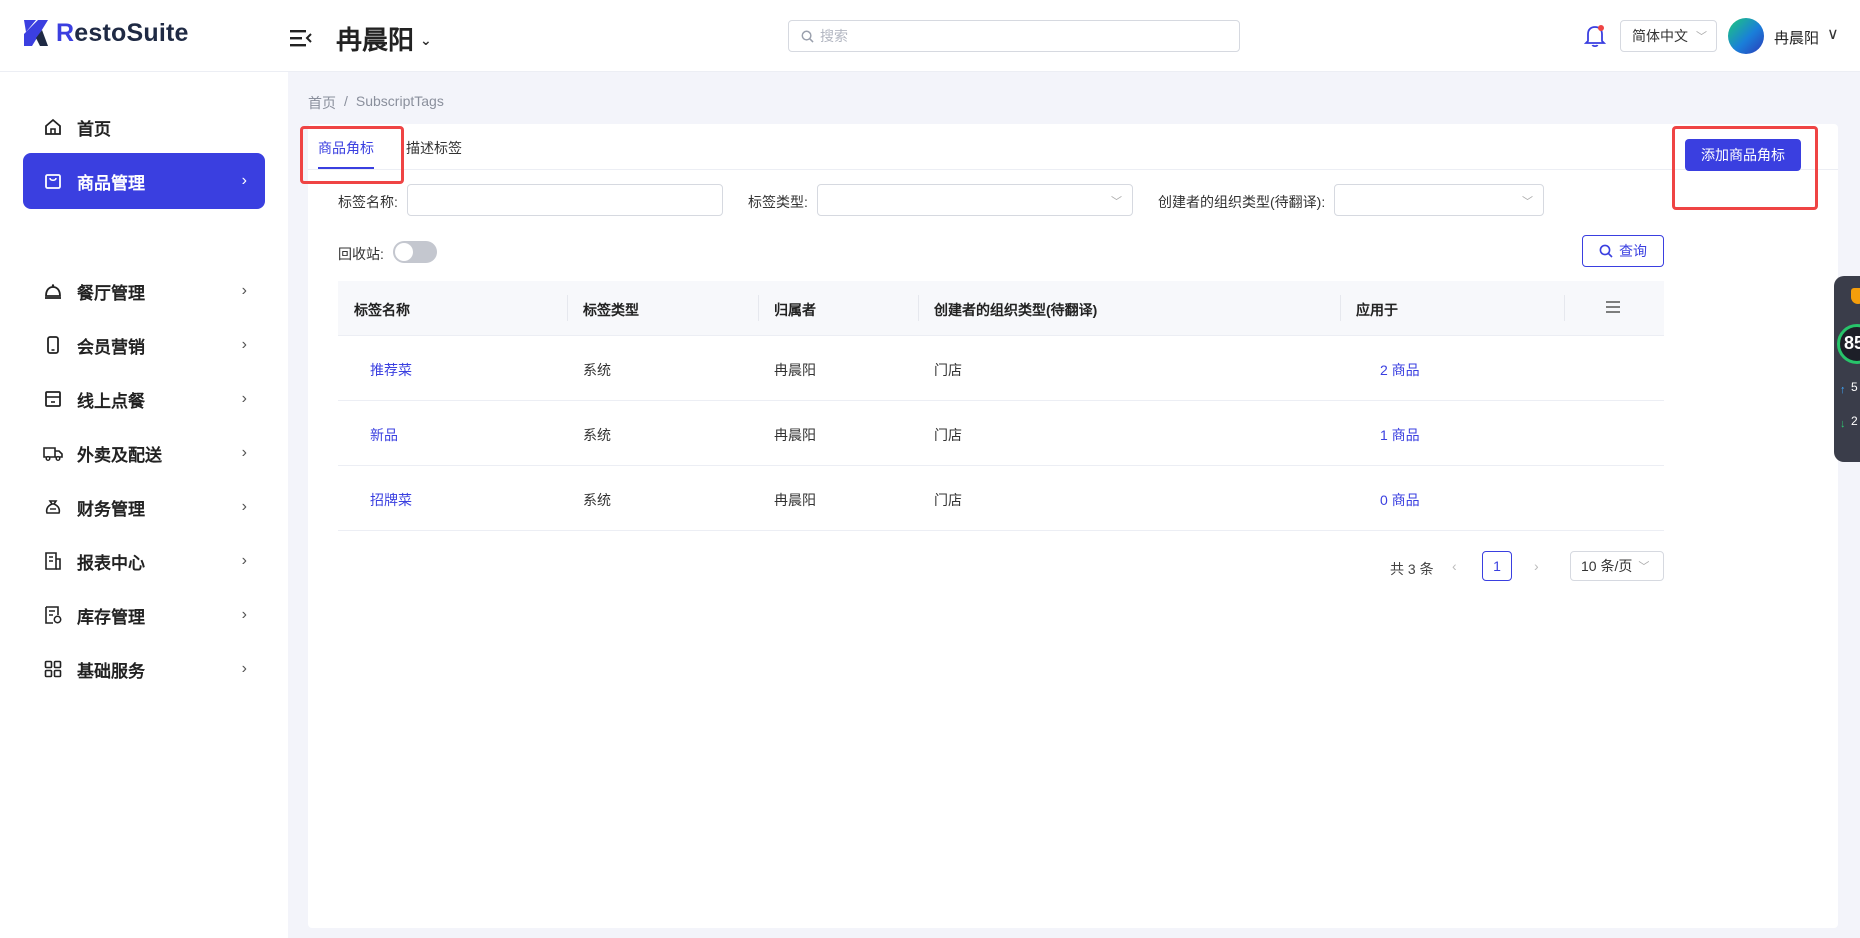  What do you see at coordinates (399, 101) in the screenshot?
I see `breadcrumb-current: SubscriptTags` at bounding box center [399, 101].